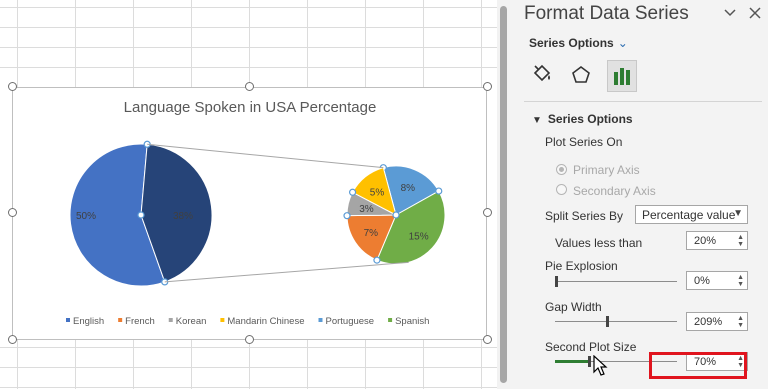  What do you see at coordinates (390, 320) in the screenshot?
I see `legend-swatch-spanish` at bounding box center [390, 320].